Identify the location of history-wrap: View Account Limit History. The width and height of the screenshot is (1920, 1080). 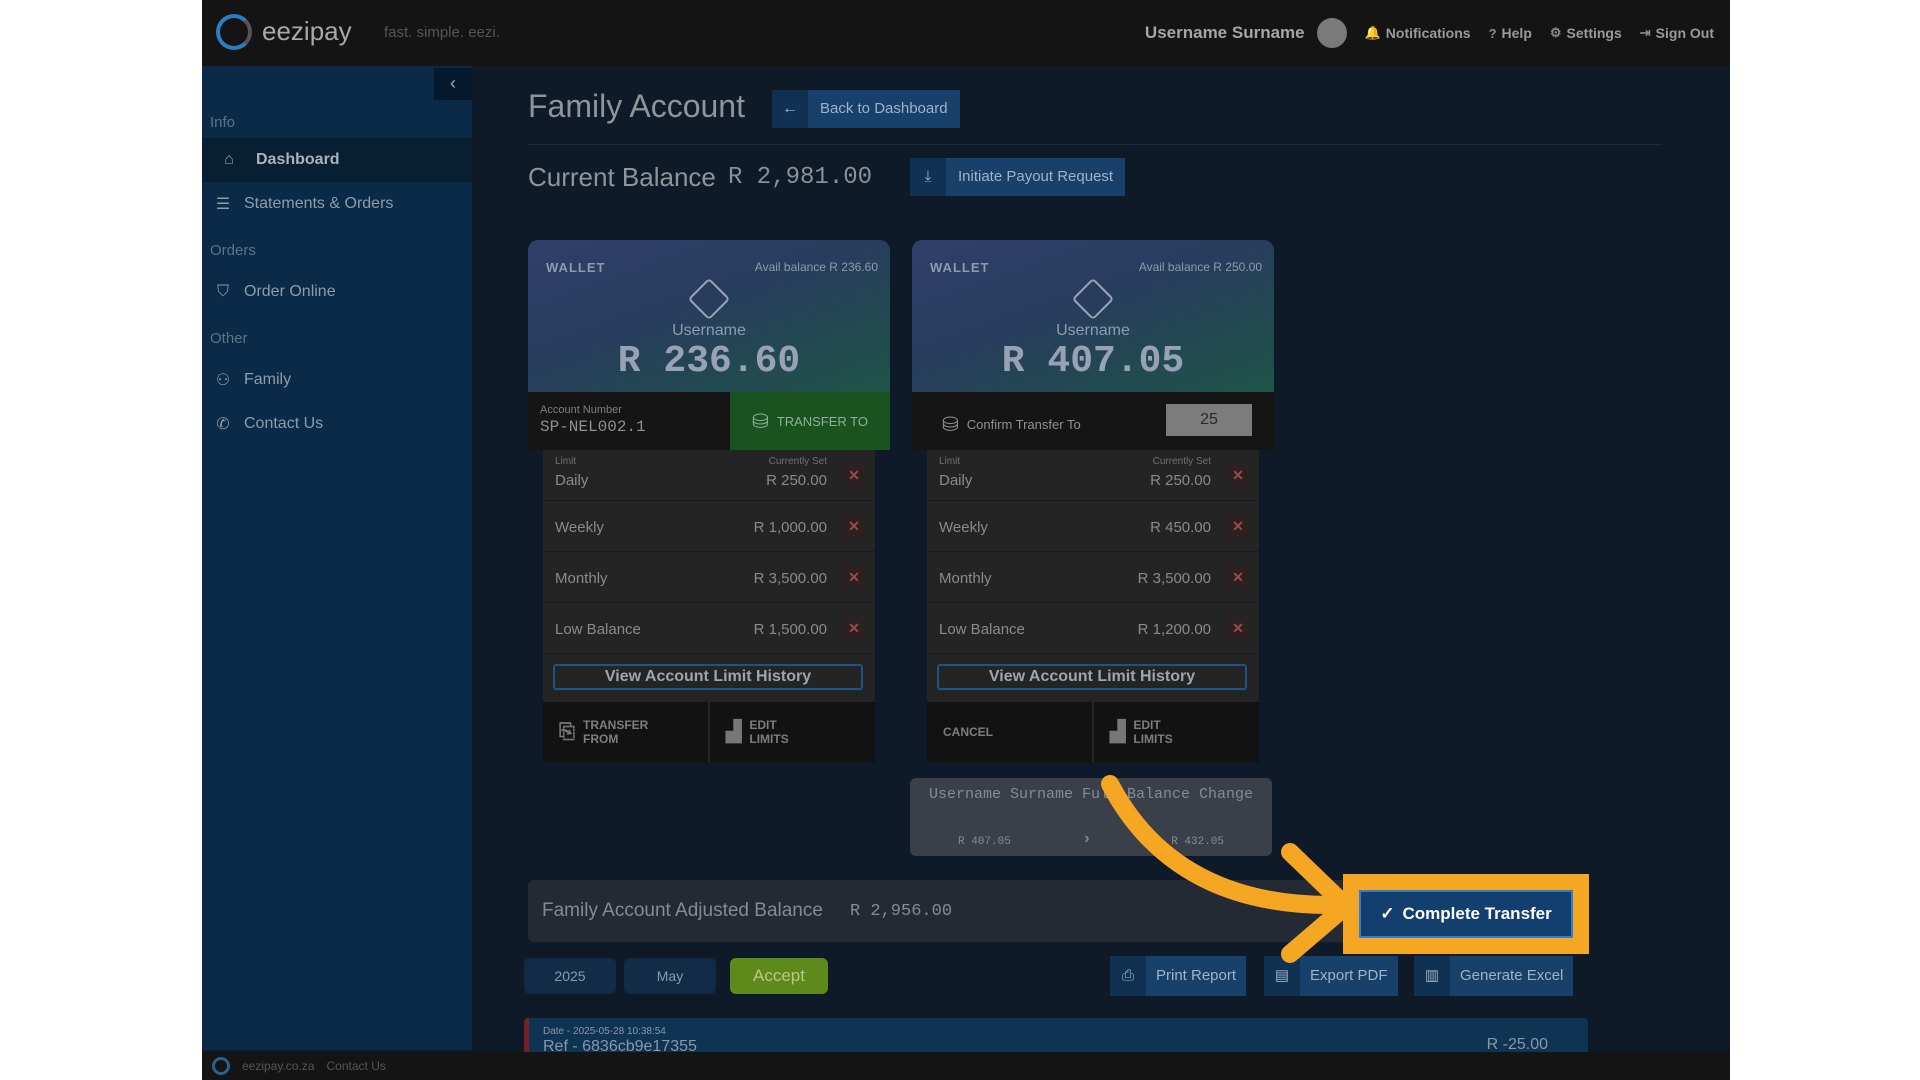
(709, 678).